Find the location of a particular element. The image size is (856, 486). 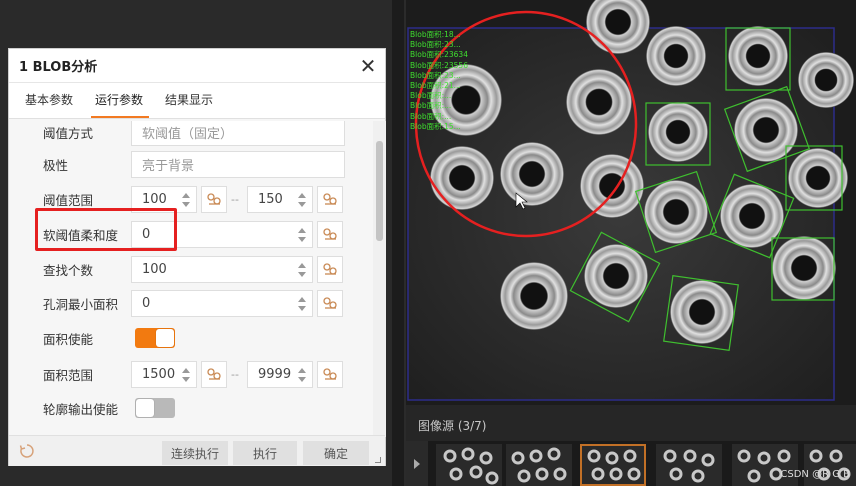

annotation-highlight-box is located at coordinates (106, 229).